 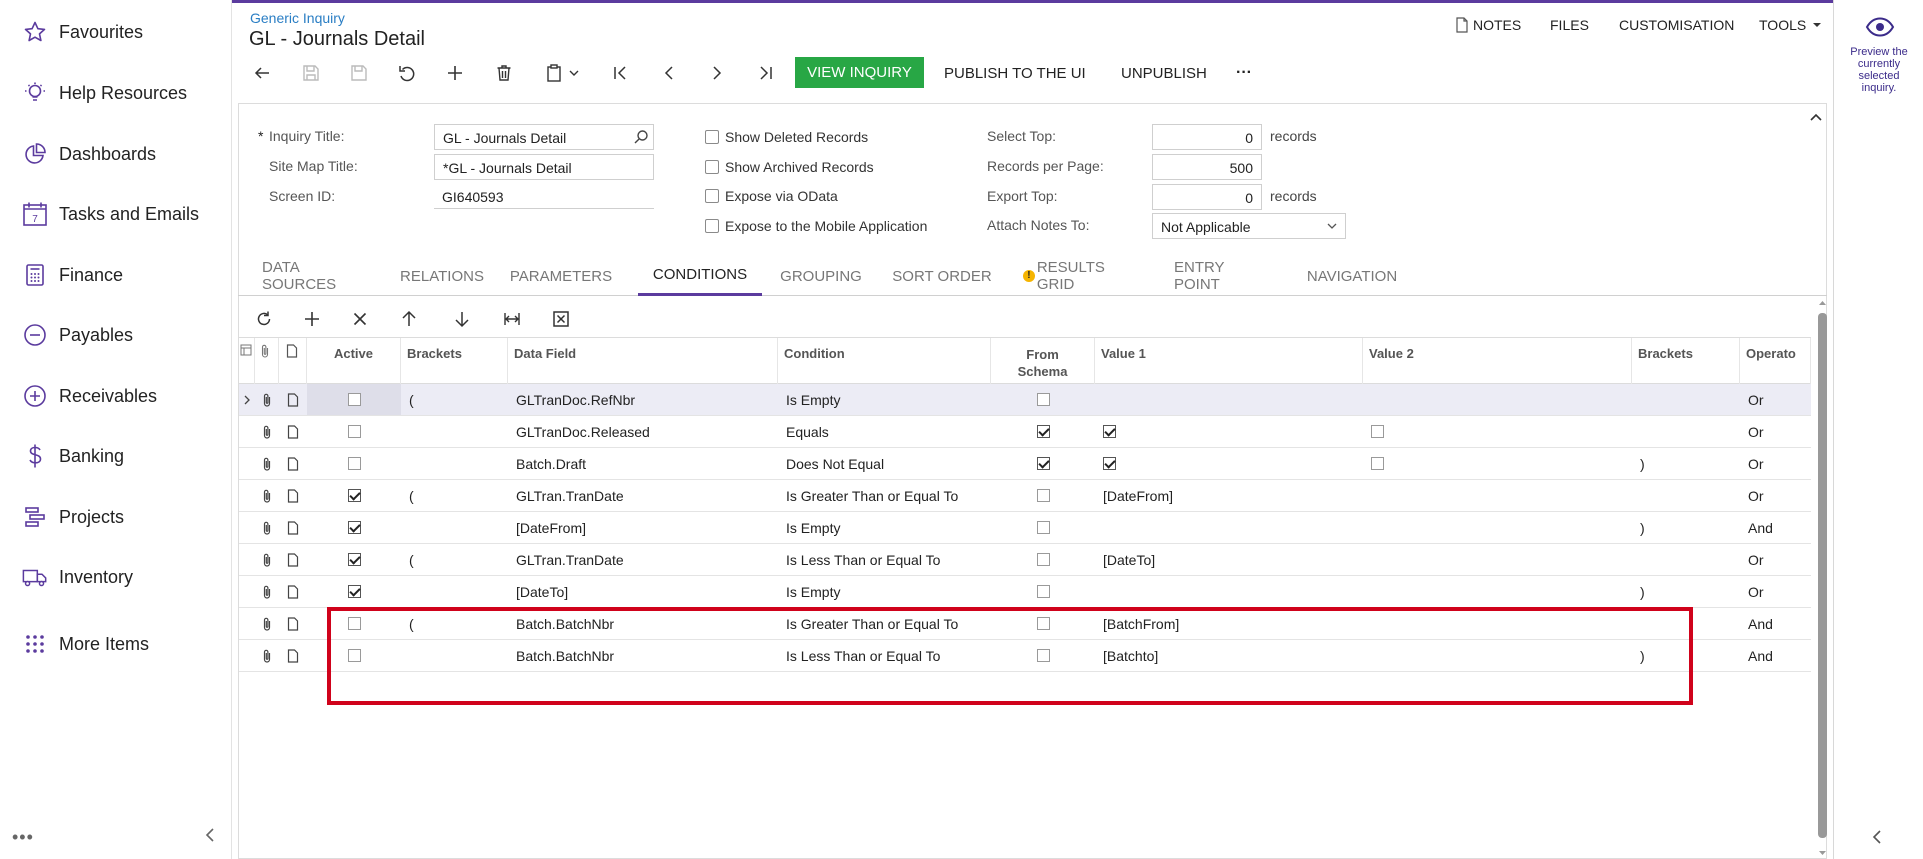 I want to click on files-link: FILES, so click(x=1569, y=25).